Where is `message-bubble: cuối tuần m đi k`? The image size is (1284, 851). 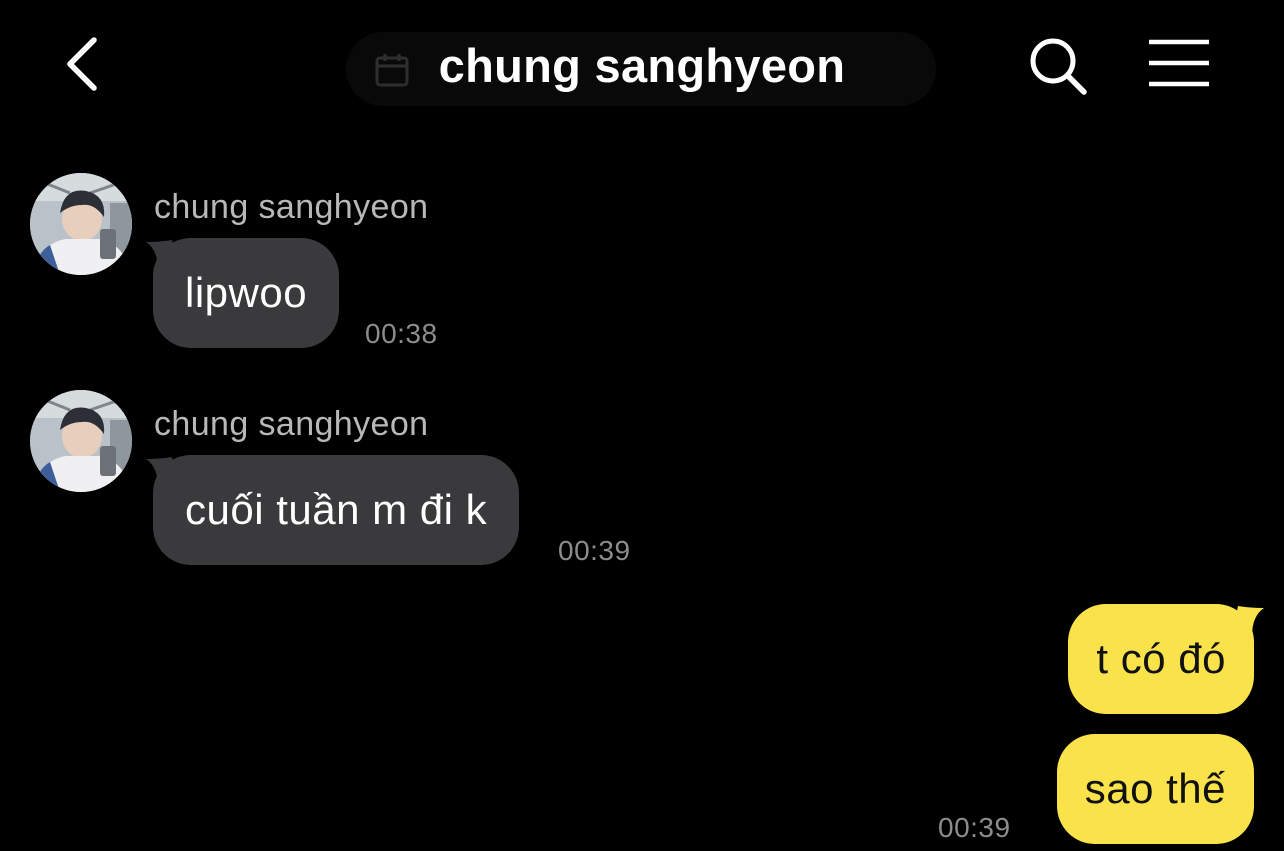
message-bubble: cuối tuần m đi k is located at coordinates (336, 510).